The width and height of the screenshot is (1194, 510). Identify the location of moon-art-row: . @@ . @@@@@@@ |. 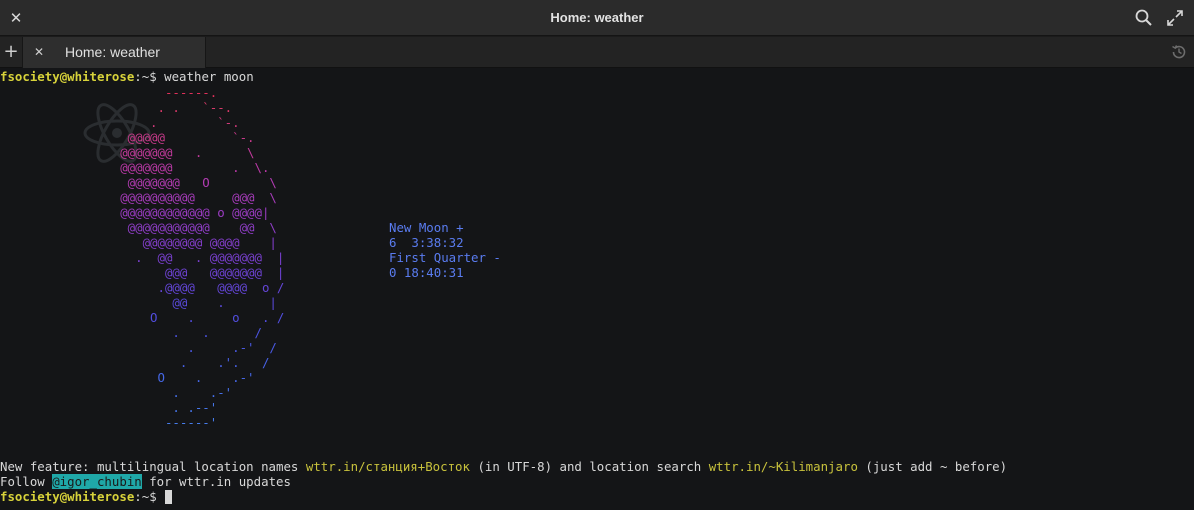
(176, 257).